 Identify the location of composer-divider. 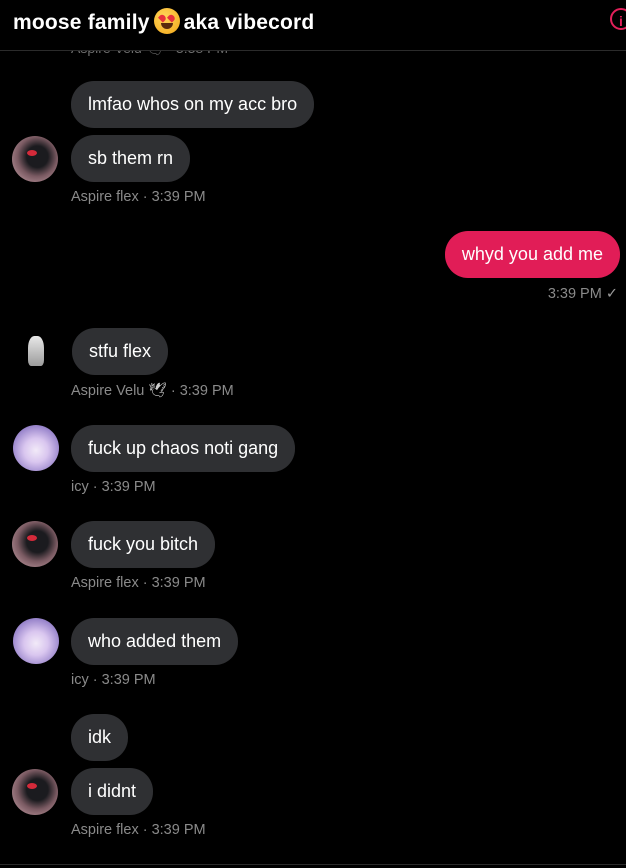
(313, 864).